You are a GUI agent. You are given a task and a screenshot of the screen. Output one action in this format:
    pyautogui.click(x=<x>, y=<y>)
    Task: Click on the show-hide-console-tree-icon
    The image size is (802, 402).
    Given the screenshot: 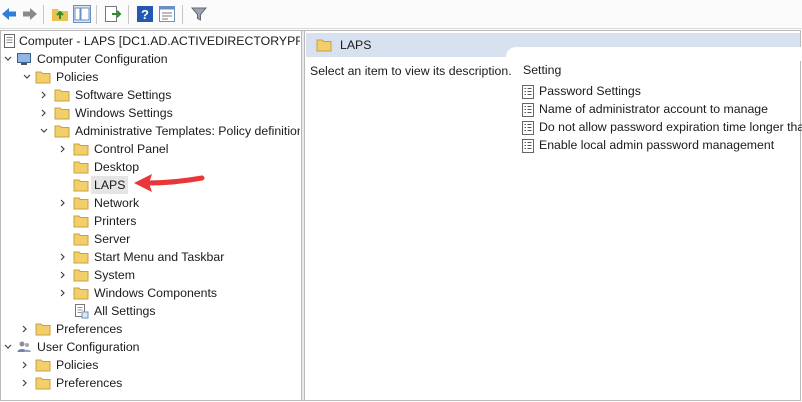 What is the action you would take?
    pyautogui.click(x=82, y=14)
    